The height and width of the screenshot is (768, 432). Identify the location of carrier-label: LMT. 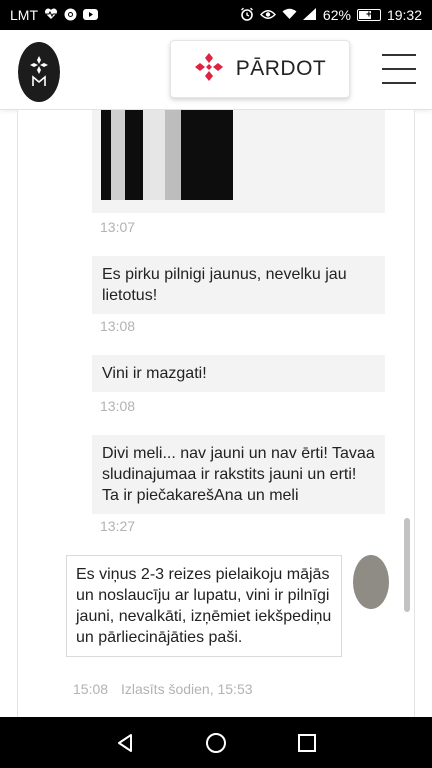
(24, 15).